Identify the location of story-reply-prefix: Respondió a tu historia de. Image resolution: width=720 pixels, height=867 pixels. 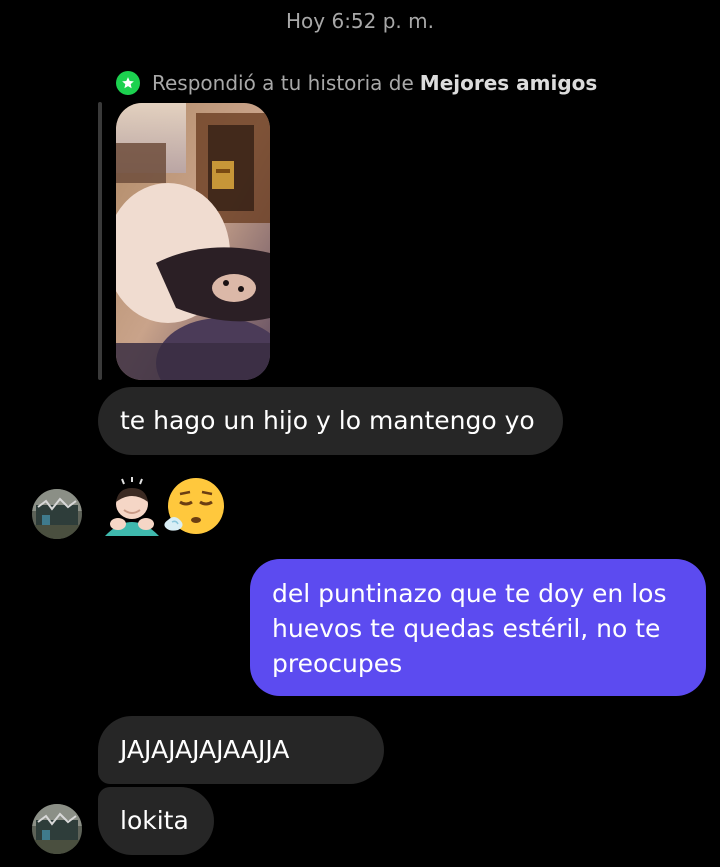
(283, 83).